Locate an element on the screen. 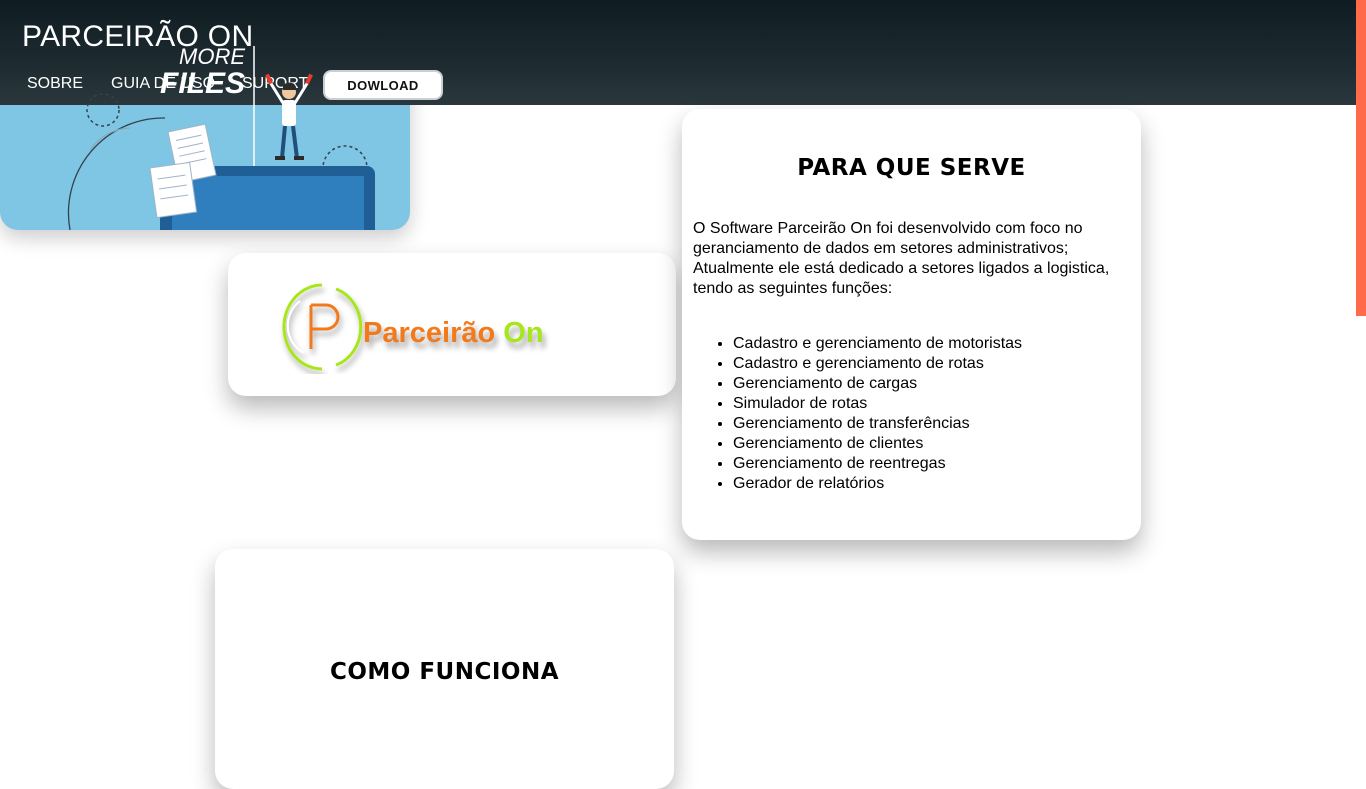 This screenshot has width=1366, height=789. como-funciona-card: COMO FUNCIONA is located at coordinates (444, 669).